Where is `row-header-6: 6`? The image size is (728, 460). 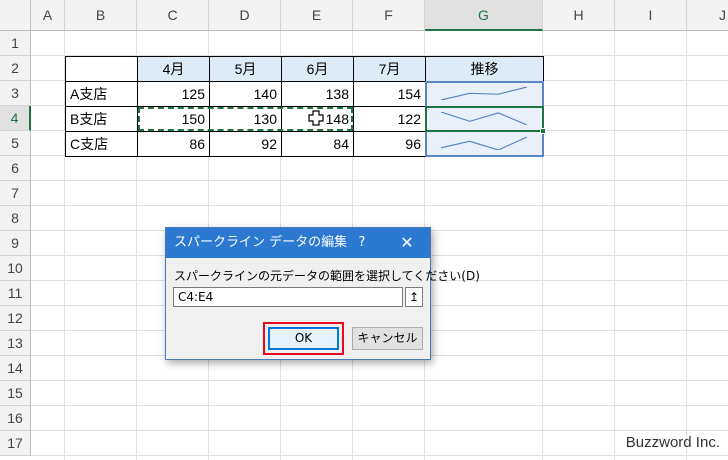 row-header-6: 6 is located at coordinates (15, 168).